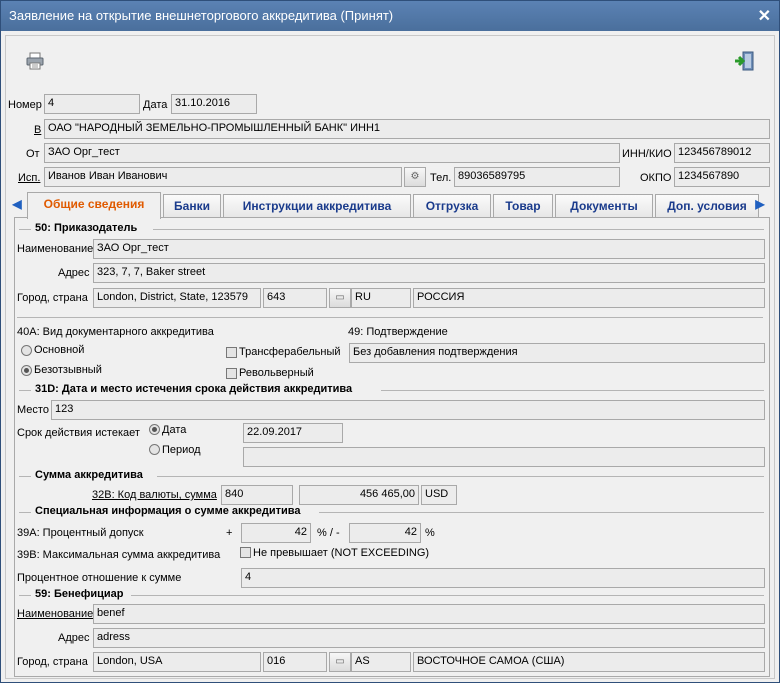 This screenshot has width=780, height=683. What do you see at coordinates (257, 495) in the screenshot?
I see `currency-code-field: 840` at bounding box center [257, 495].